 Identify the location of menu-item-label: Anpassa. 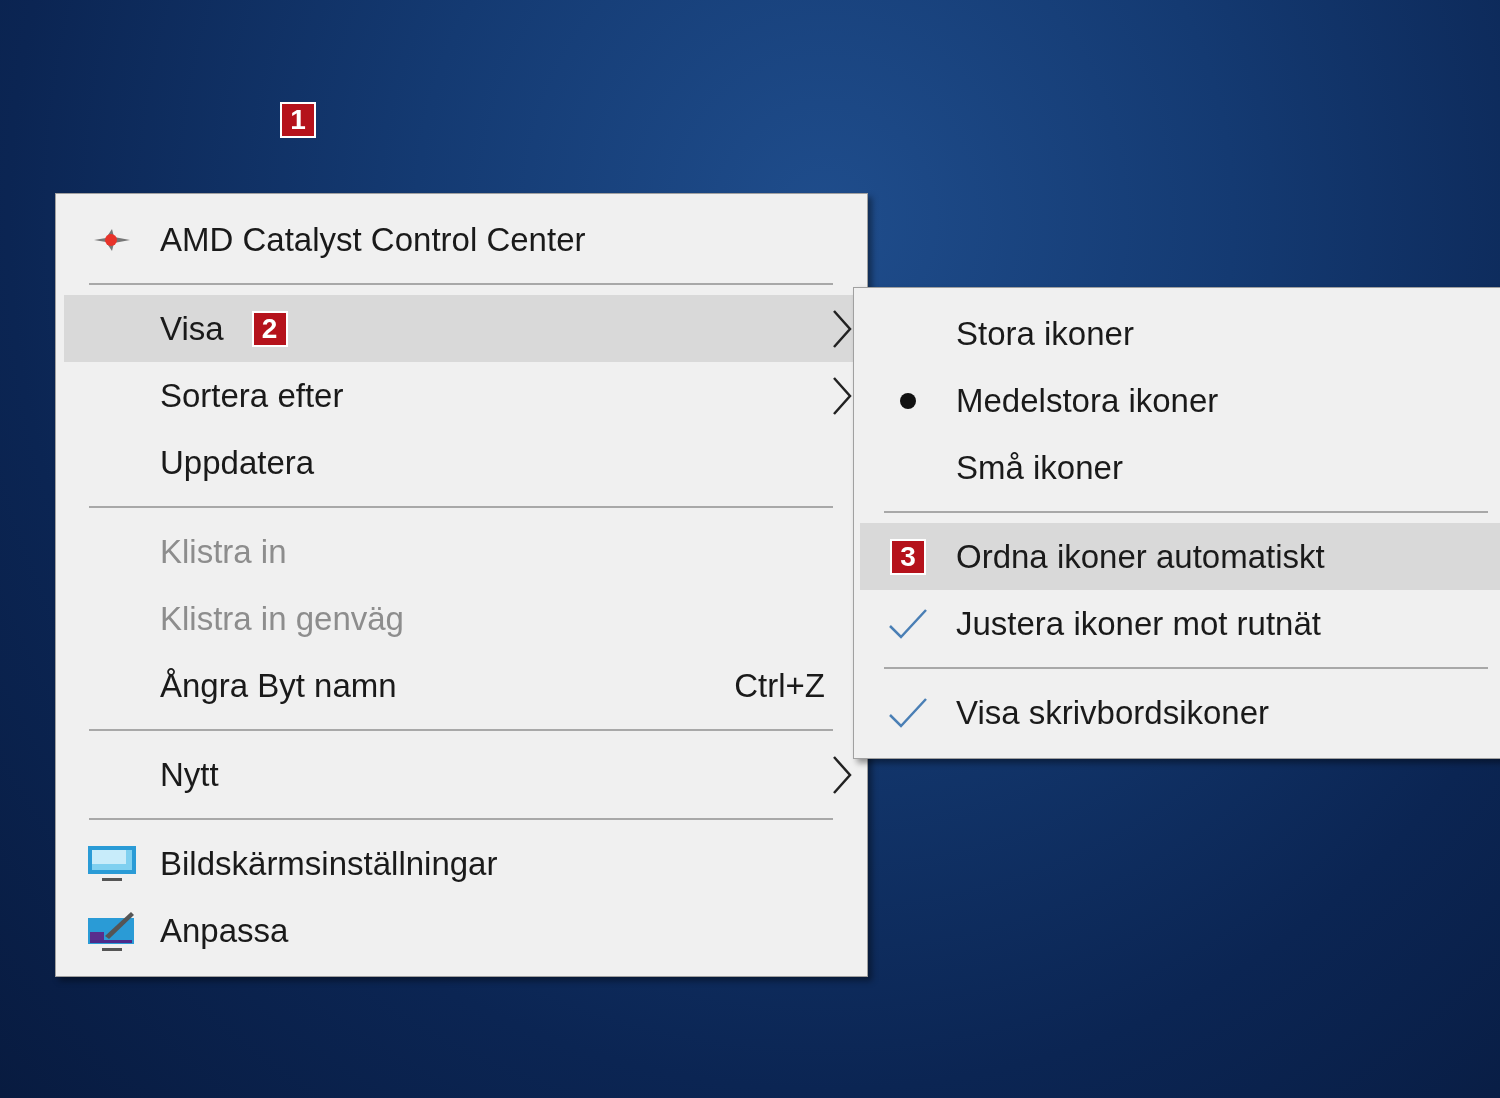
(224, 930).